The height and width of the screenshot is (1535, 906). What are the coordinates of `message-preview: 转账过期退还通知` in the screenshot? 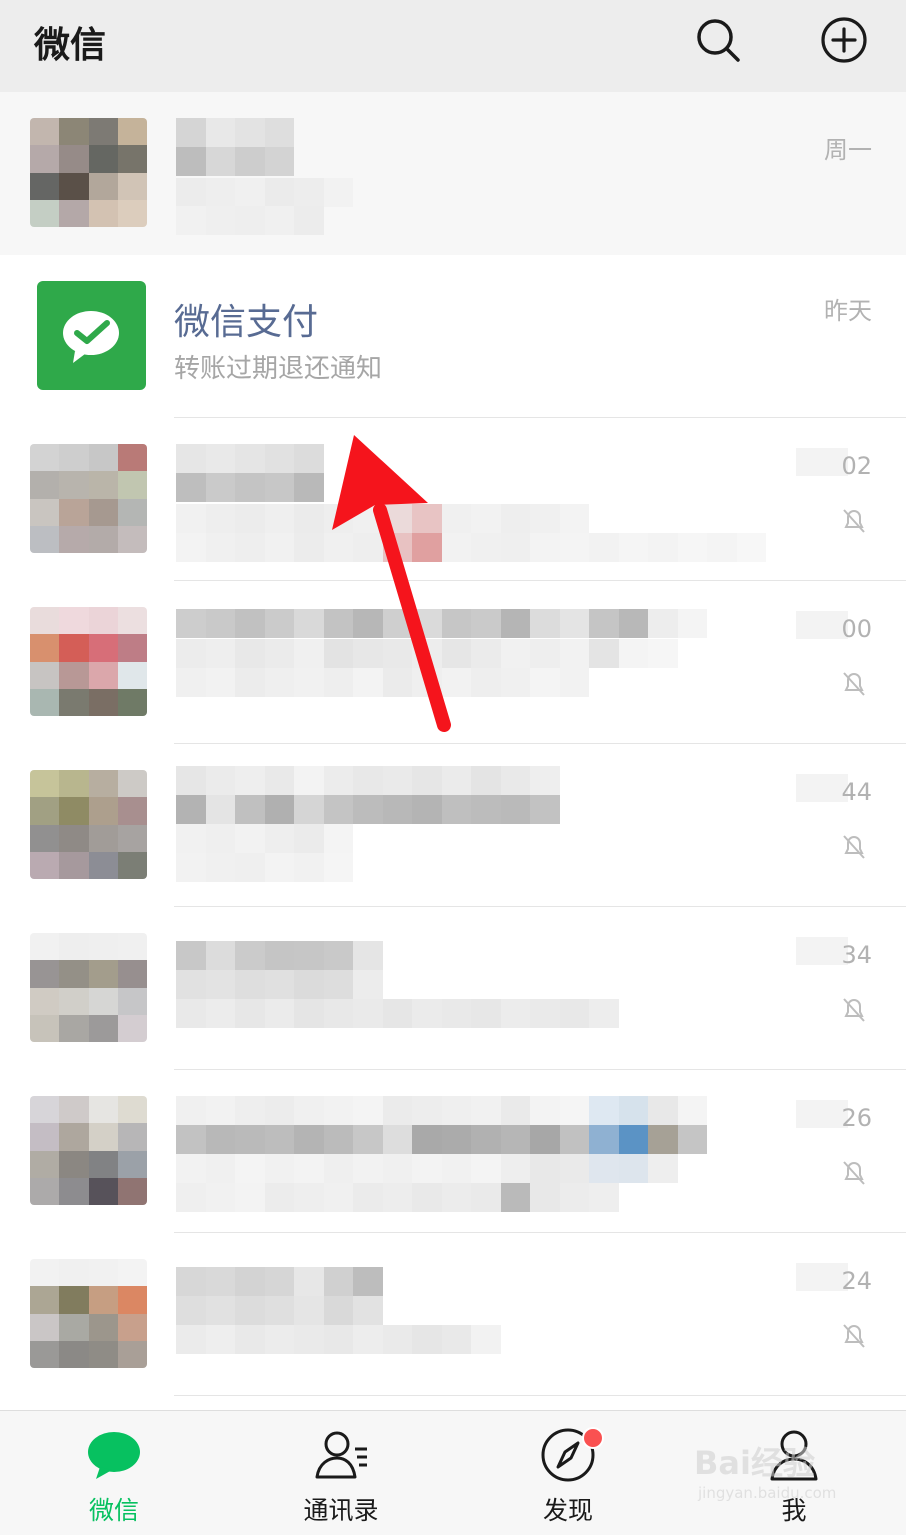 It's located at (278, 369).